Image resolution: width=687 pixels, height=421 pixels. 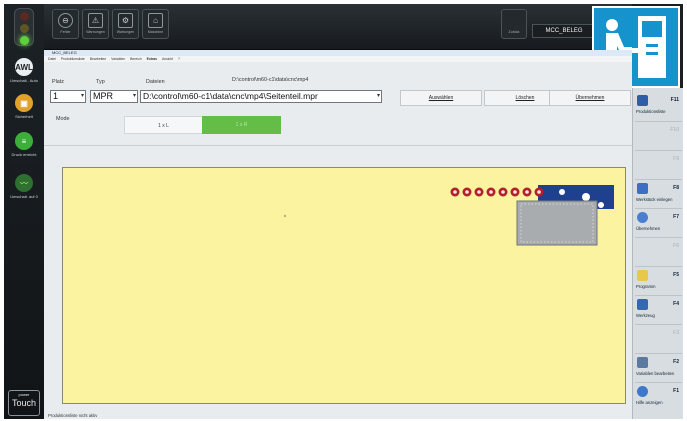 What do you see at coordinates (448, 215) in the screenshot?
I see `machine-table-graphic` at bounding box center [448, 215].